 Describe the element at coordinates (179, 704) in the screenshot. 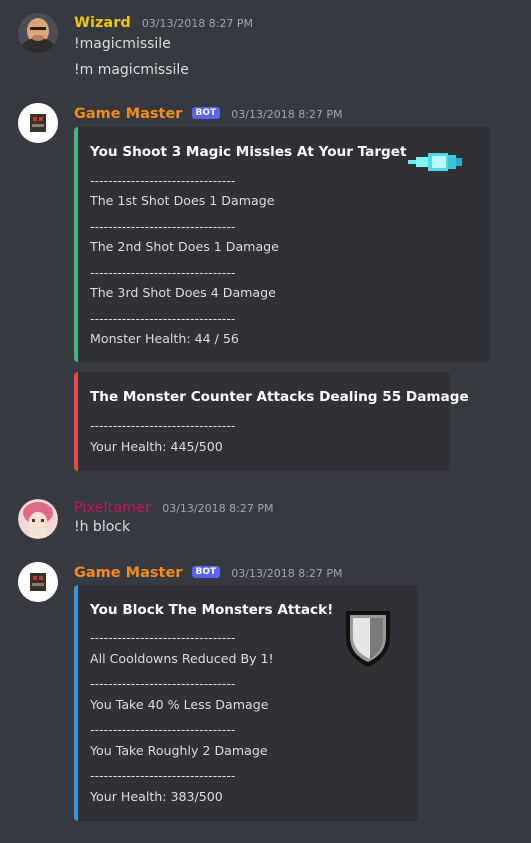

I see `embed-line: You Take 40 % Less Damage` at that location.